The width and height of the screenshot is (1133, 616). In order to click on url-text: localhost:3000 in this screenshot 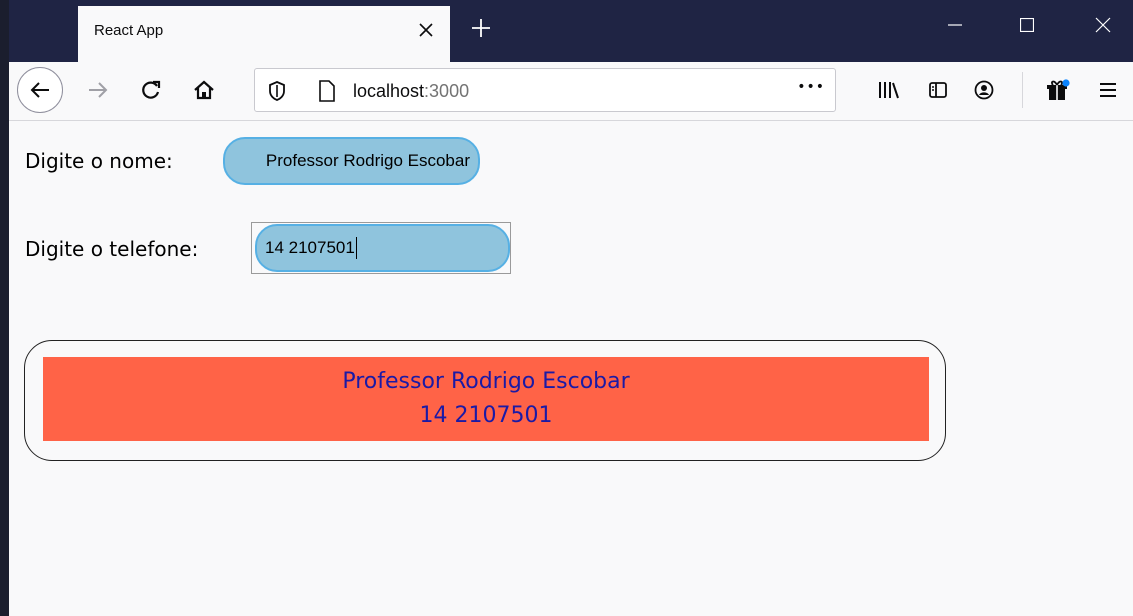, I will do `click(411, 91)`.